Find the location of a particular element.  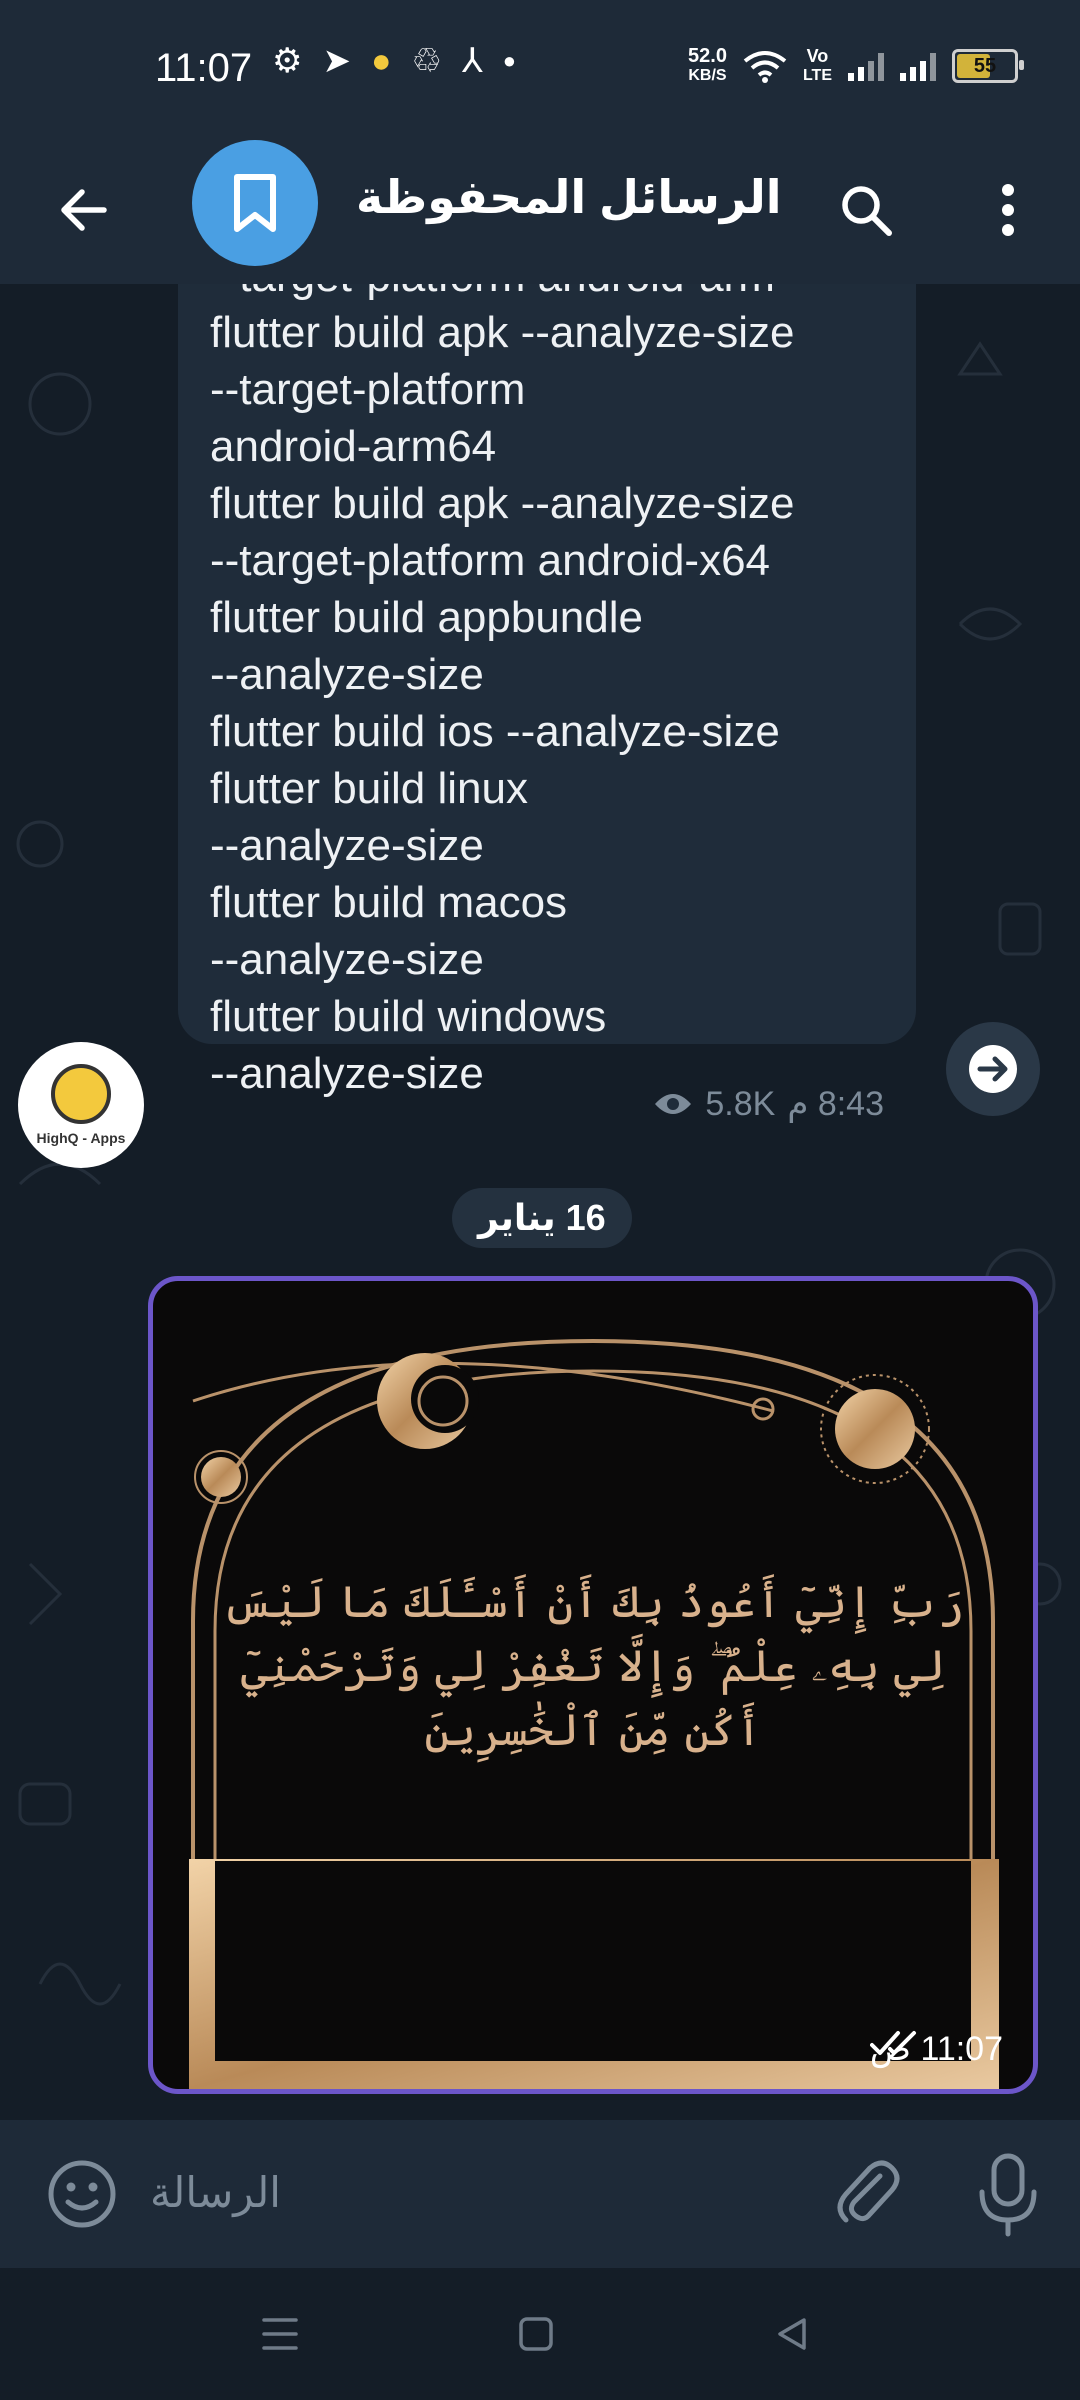

back-button is located at coordinates (84, 210).